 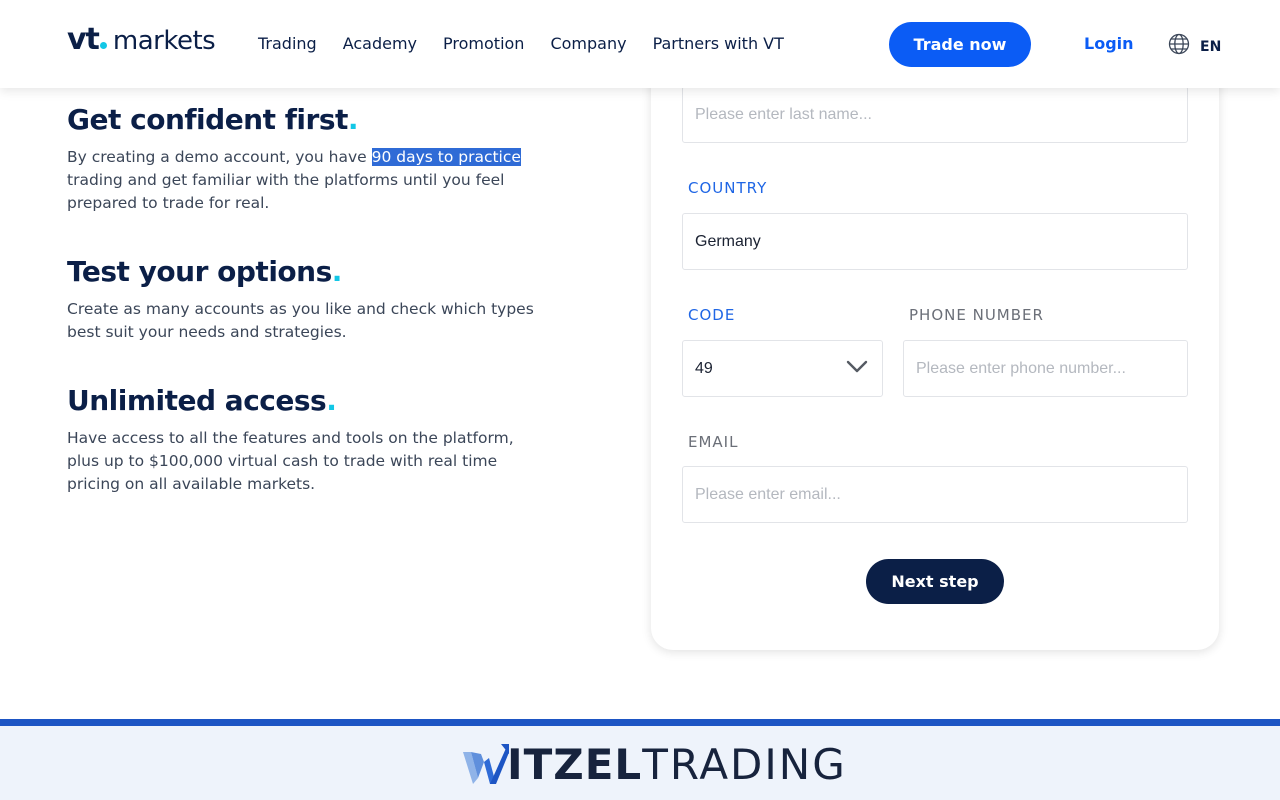 I want to click on nav-item-academy: Academy, so click(x=380, y=43).